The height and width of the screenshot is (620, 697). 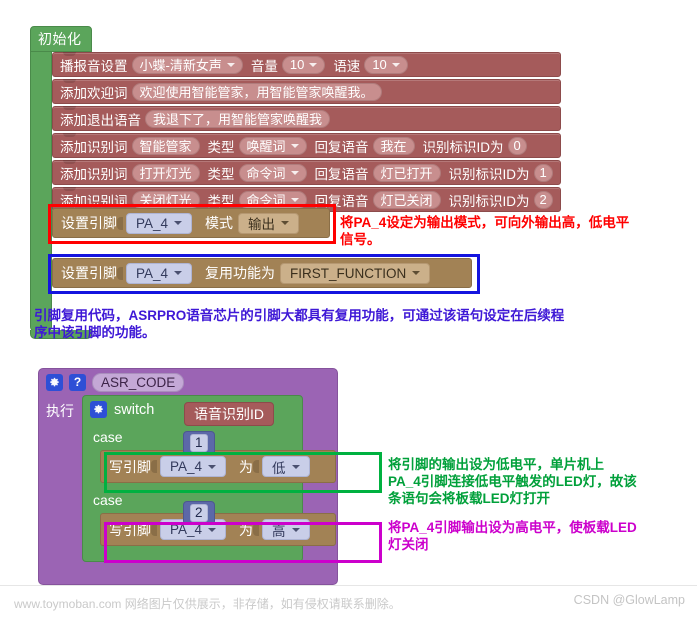 I want to click on volume-dropdown-value: 10, so click(x=297, y=64).